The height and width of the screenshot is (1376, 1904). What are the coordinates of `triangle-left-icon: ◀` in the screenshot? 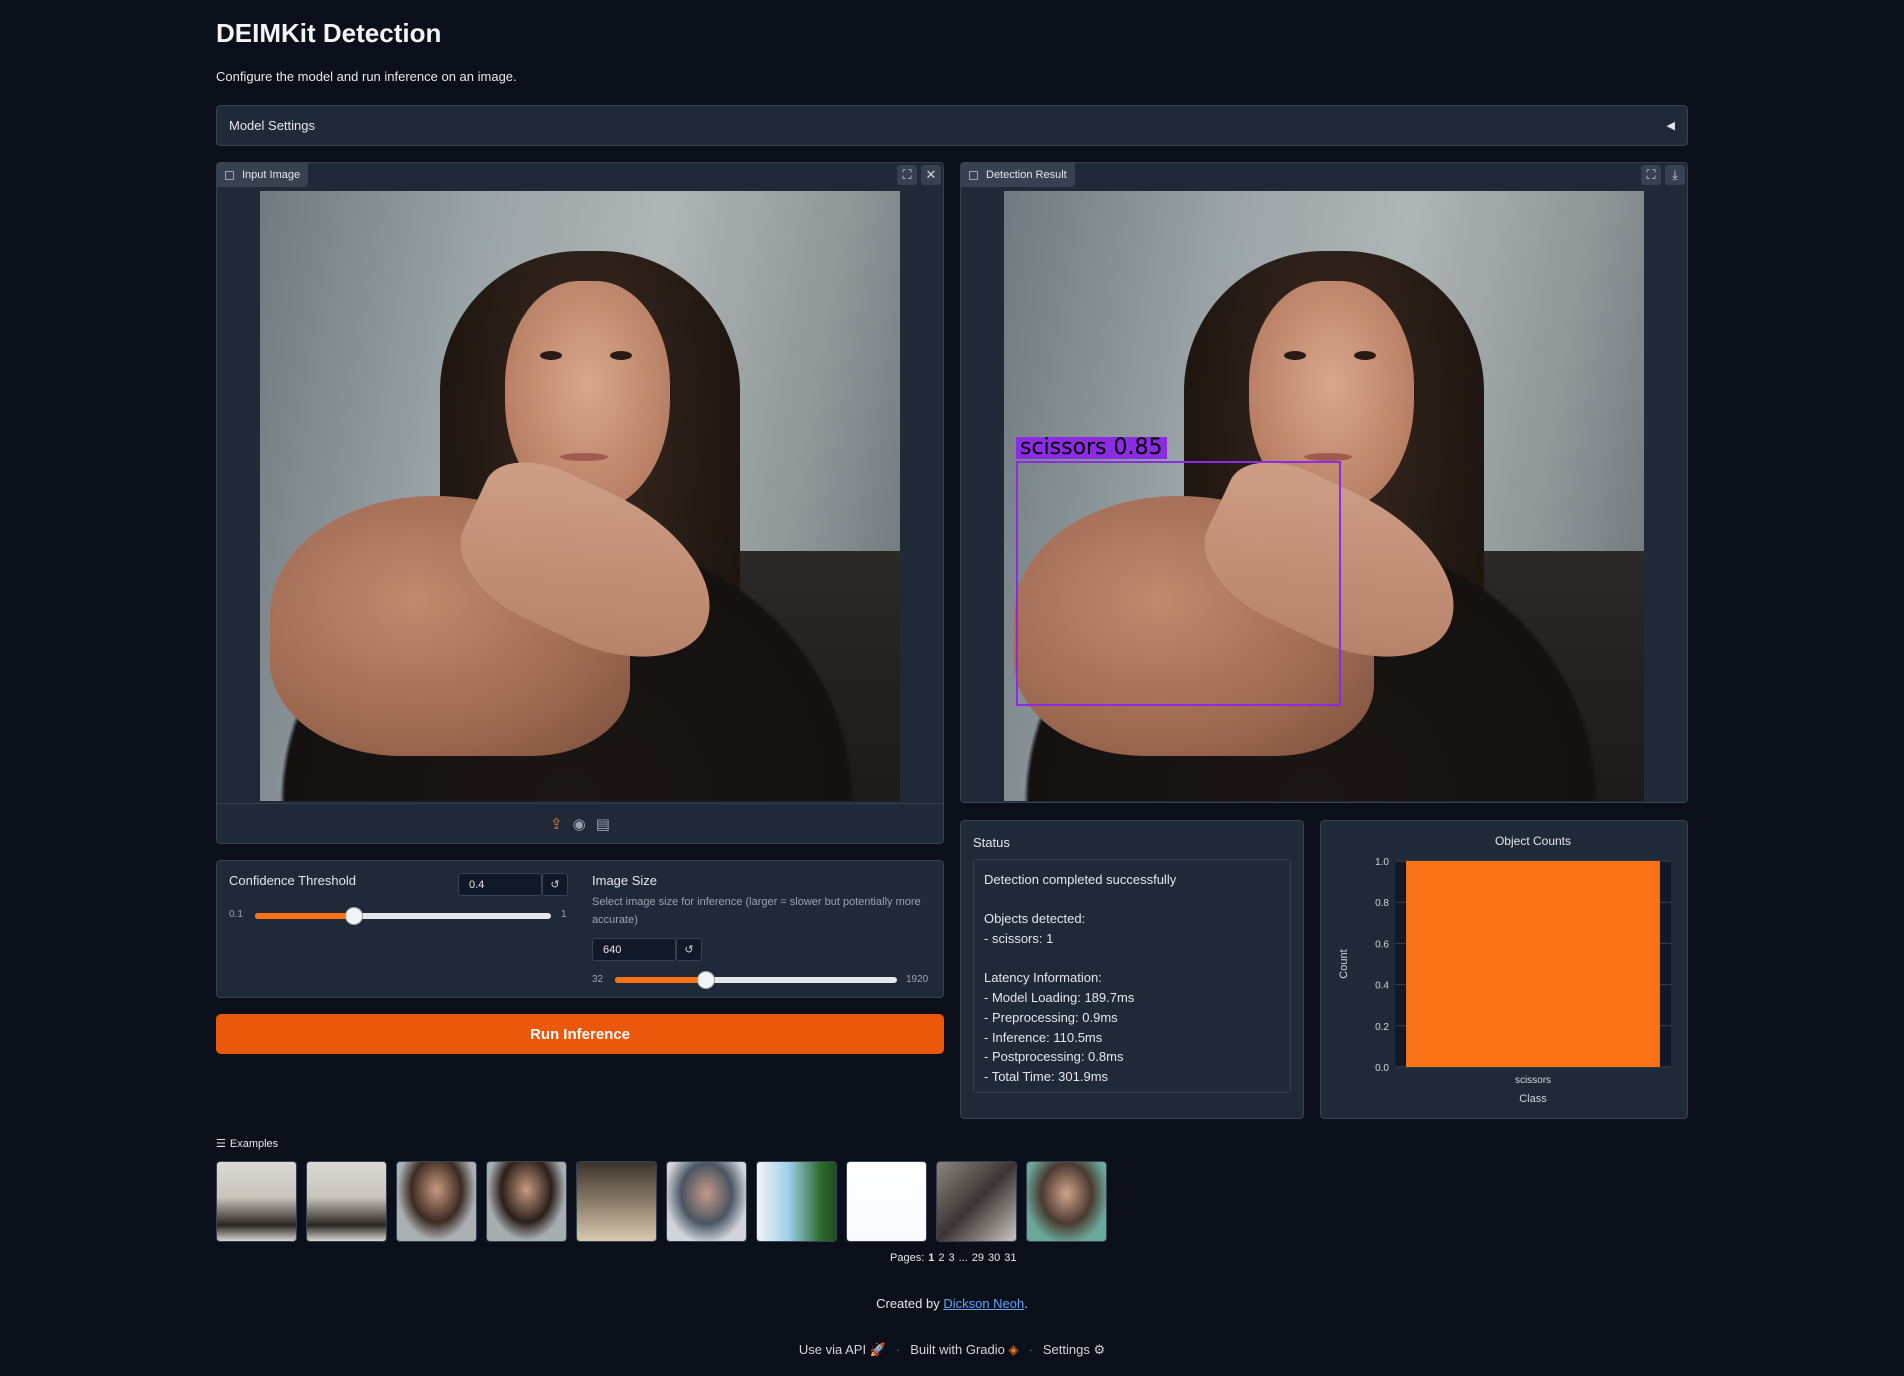 It's located at (1670, 126).